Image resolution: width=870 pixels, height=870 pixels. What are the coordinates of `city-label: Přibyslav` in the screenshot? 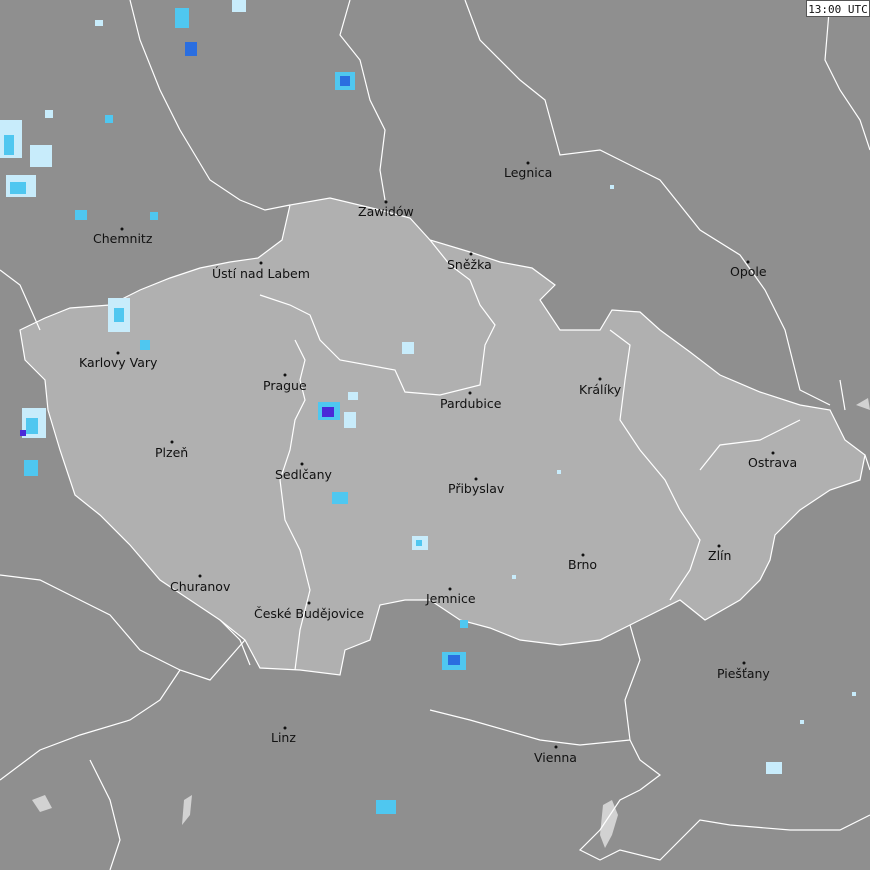 It's located at (476, 488).